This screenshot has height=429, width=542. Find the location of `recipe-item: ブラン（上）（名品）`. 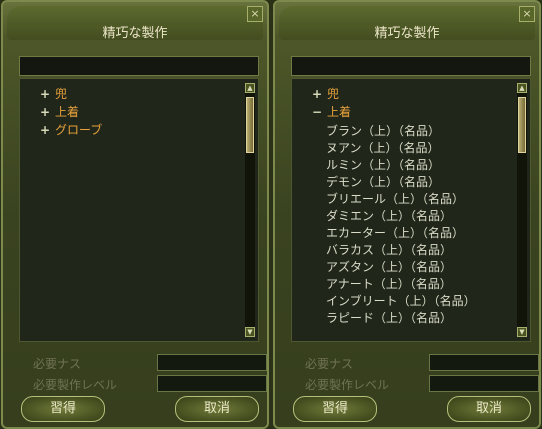

recipe-item: ブラン（上）（名品） is located at coordinates (383, 130).